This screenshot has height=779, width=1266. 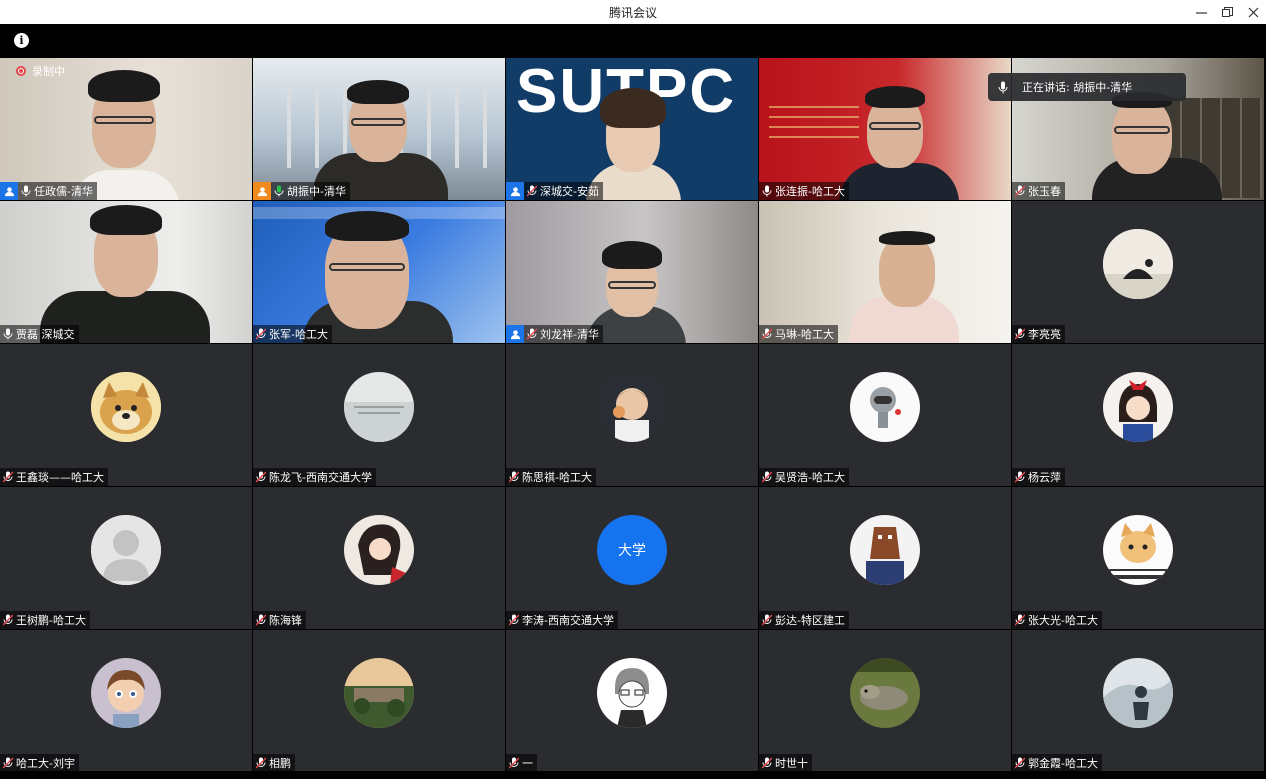 What do you see at coordinates (632, 415) in the screenshot?
I see `participant-tile: 陈思祺-哈工大` at bounding box center [632, 415].